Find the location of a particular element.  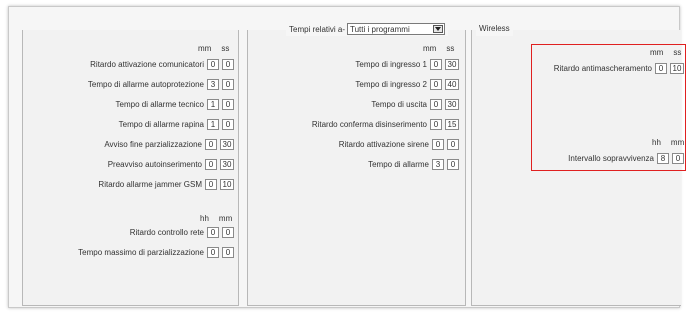

wireless-legend: Wireless is located at coordinates (494, 29).